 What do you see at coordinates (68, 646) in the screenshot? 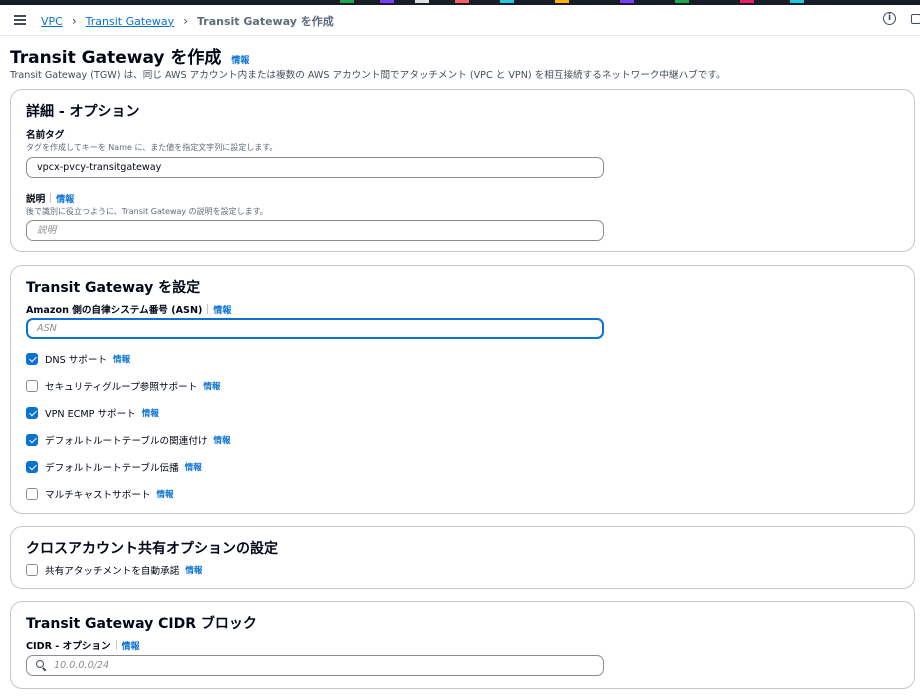
I see `cidr-label-text: CIDR - オプション` at bounding box center [68, 646].